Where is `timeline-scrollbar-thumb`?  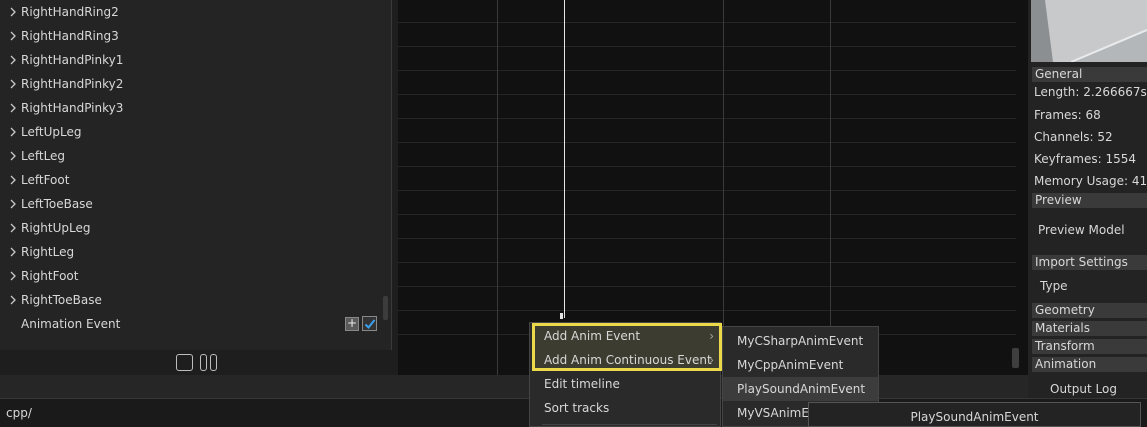 timeline-scrollbar-thumb is located at coordinates (1015, 358).